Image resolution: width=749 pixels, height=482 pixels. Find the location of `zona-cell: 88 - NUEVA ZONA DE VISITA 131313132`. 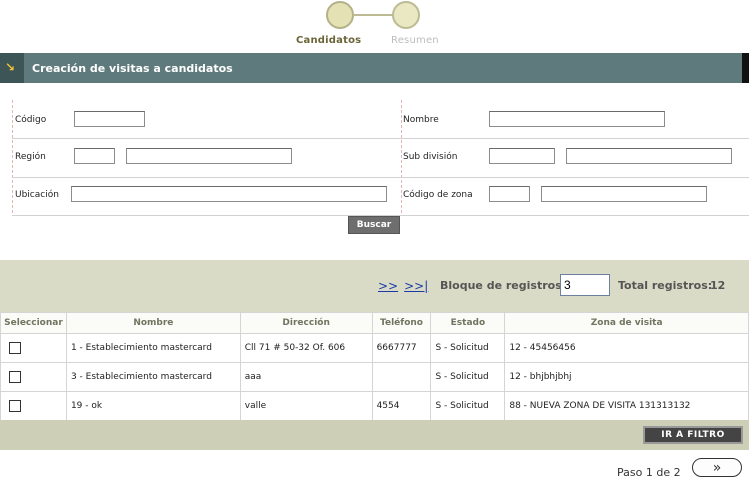

zona-cell: 88 - NUEVA ZONA DE VISITA 131313132 is located at coordinates (626, 406).